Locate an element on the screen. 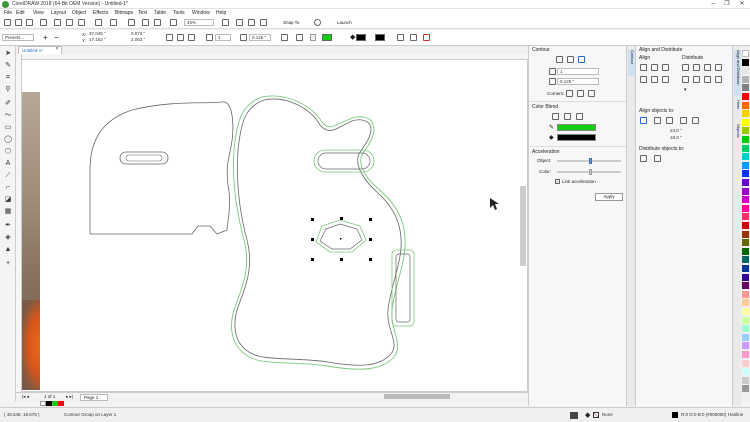 The image size is (750, 422). add-preset-icon: + is located at coordinates (45, 37).